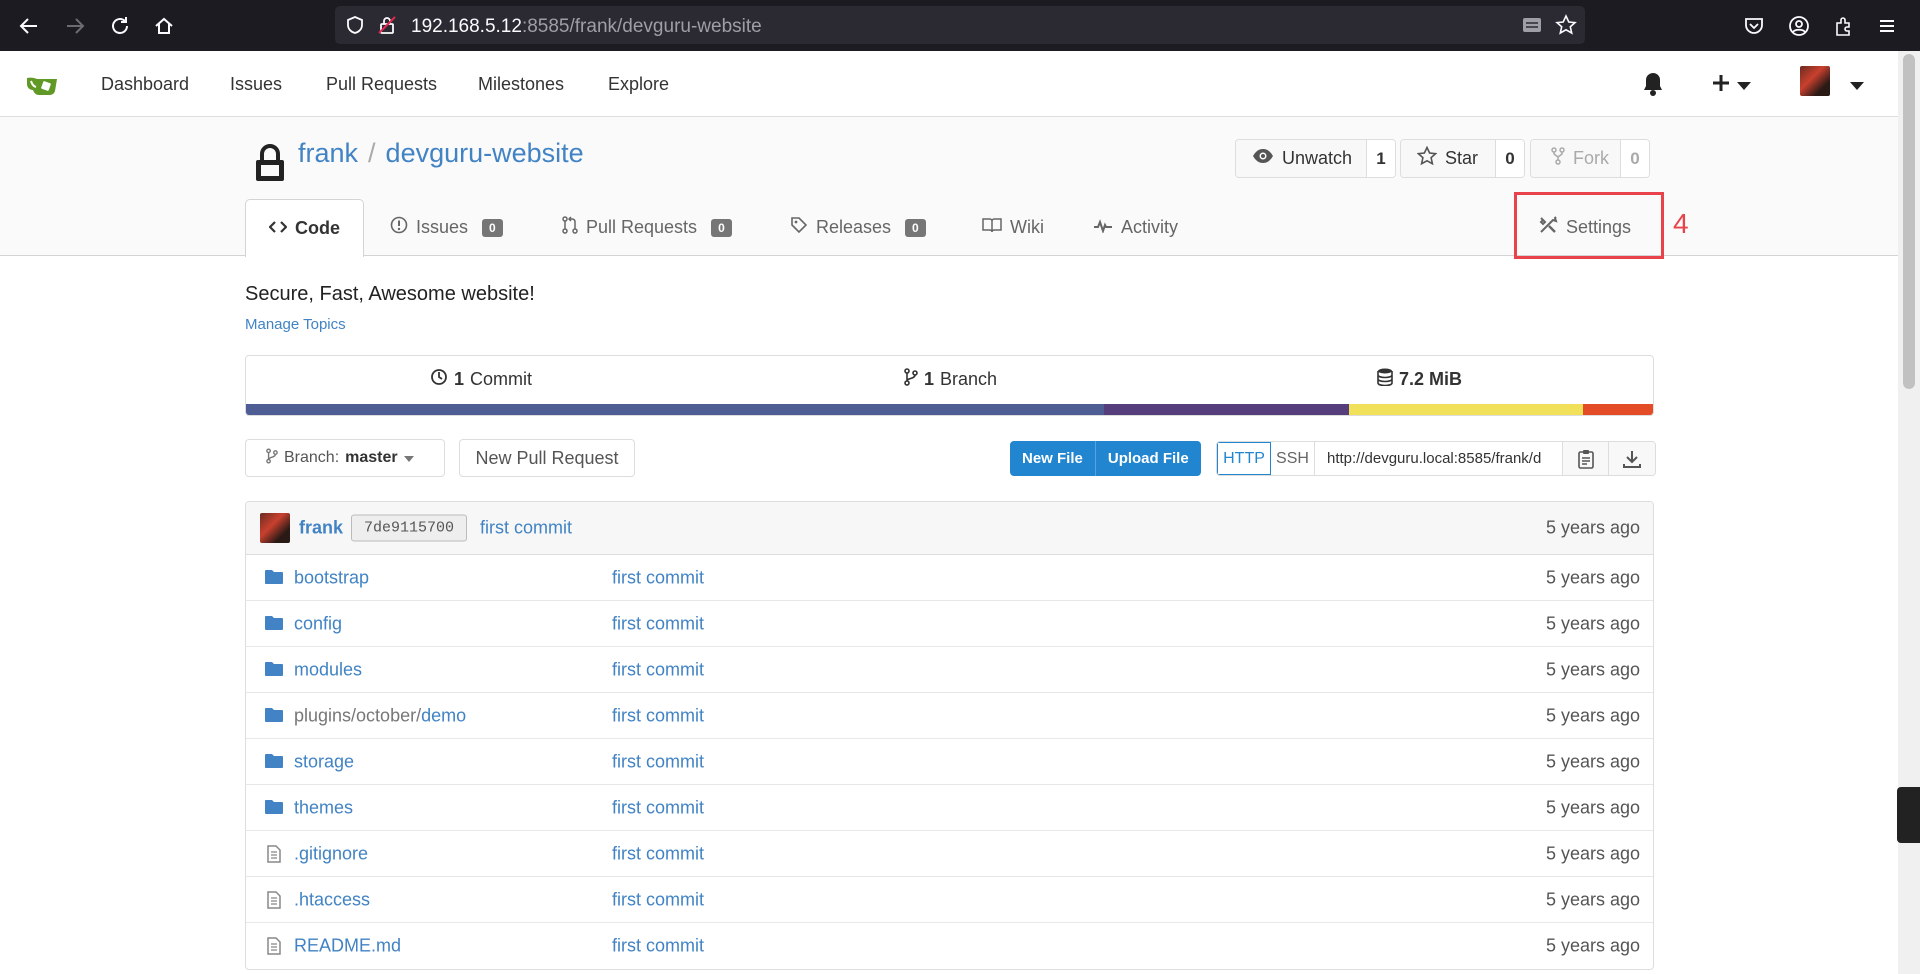 Image resolution: width=1920 pixels, height=974 pixels. What do you see at coordinates (358, 715) in the screenshot?
I see `path-prefix: plugins/october/` at bounding box center [358, 715].